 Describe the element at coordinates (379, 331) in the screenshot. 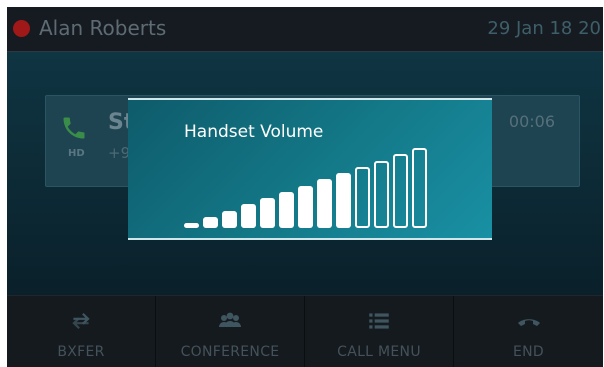

I see `call-menu-softkey: CALL MENU` at that location.